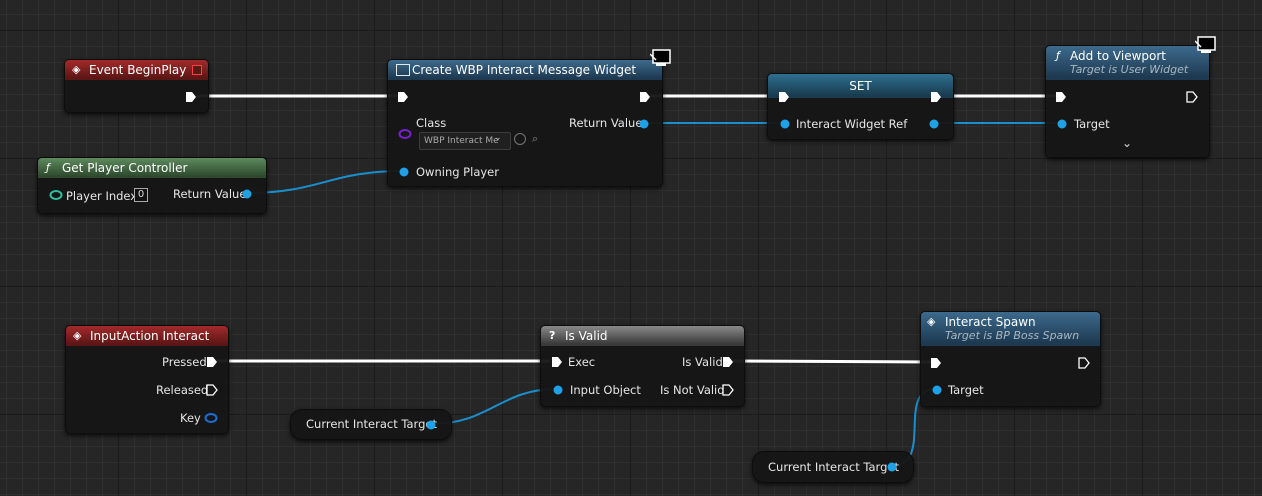 Image resolution: width=1262 pixels, height=496 pixels. What do you see at coordinates (136, 86) in the screenshot?
I see `node-event-beginplay: ◈ Event BeginPlay` at bounding box center [136, 86].